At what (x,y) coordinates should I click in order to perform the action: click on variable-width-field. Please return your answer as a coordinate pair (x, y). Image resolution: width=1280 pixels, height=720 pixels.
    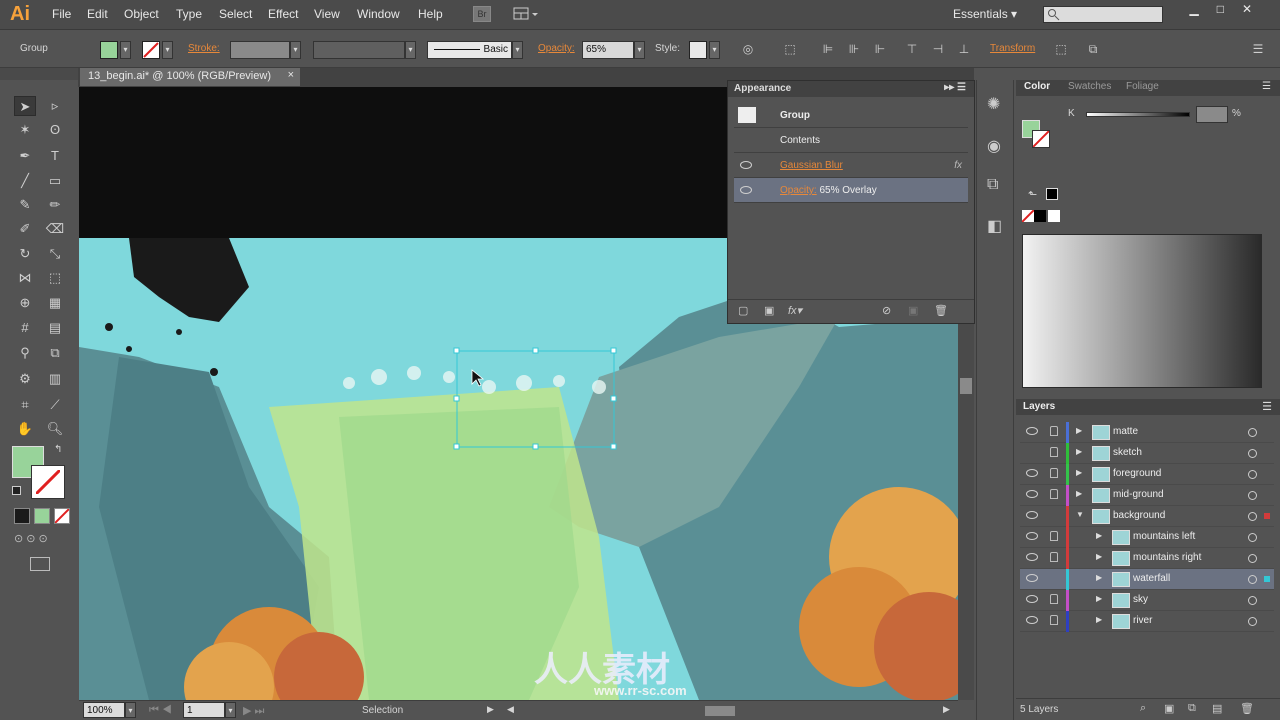
    Looking at the image, I should click on (359, 50).